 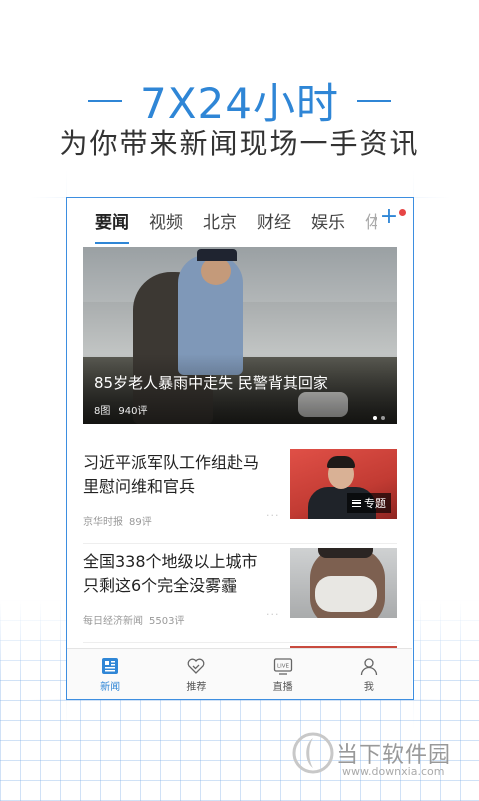 I want to click on news-source: 每日经济新闻, so click(x=113, y=621).